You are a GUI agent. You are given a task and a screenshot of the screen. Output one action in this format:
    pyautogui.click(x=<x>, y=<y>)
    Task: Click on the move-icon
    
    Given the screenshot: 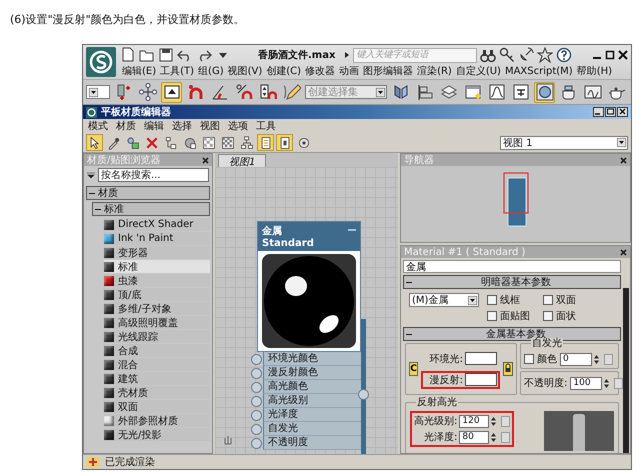 What is the action you would take?
    pyautogui.click(x=147, y=92)
    